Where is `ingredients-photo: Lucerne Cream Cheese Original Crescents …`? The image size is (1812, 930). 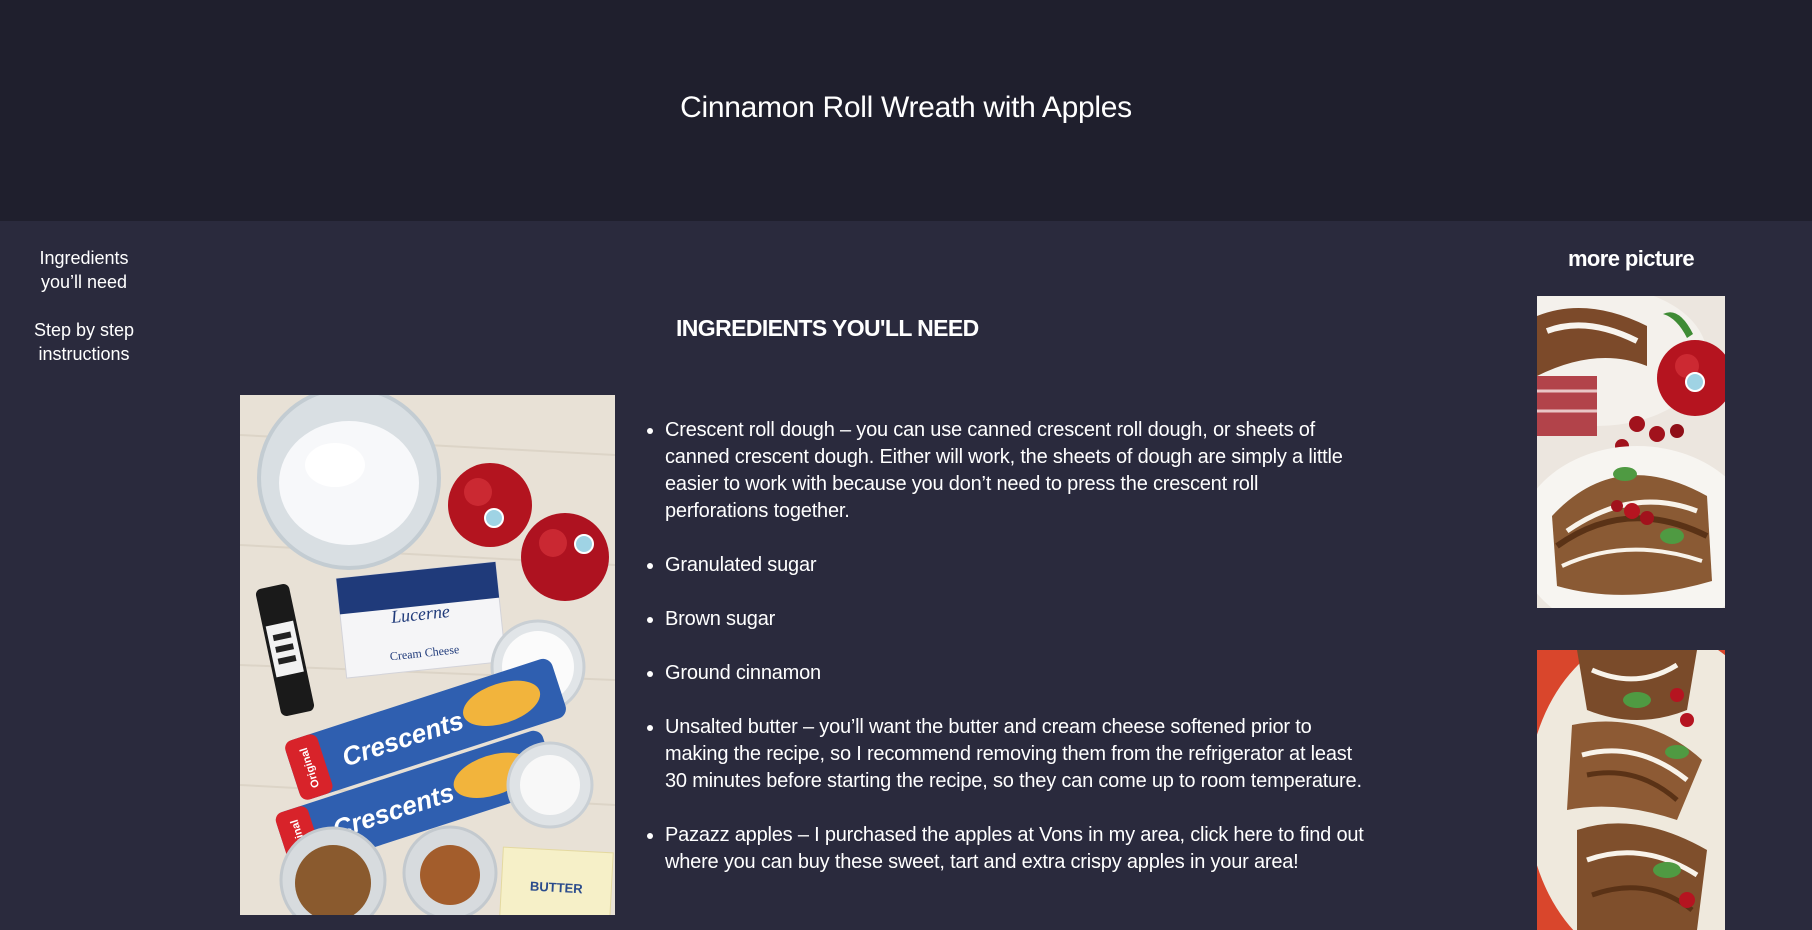 ingredients-photo: Lucerne Cream Cheese Original Crescents … is located at coordinates (427, 655).